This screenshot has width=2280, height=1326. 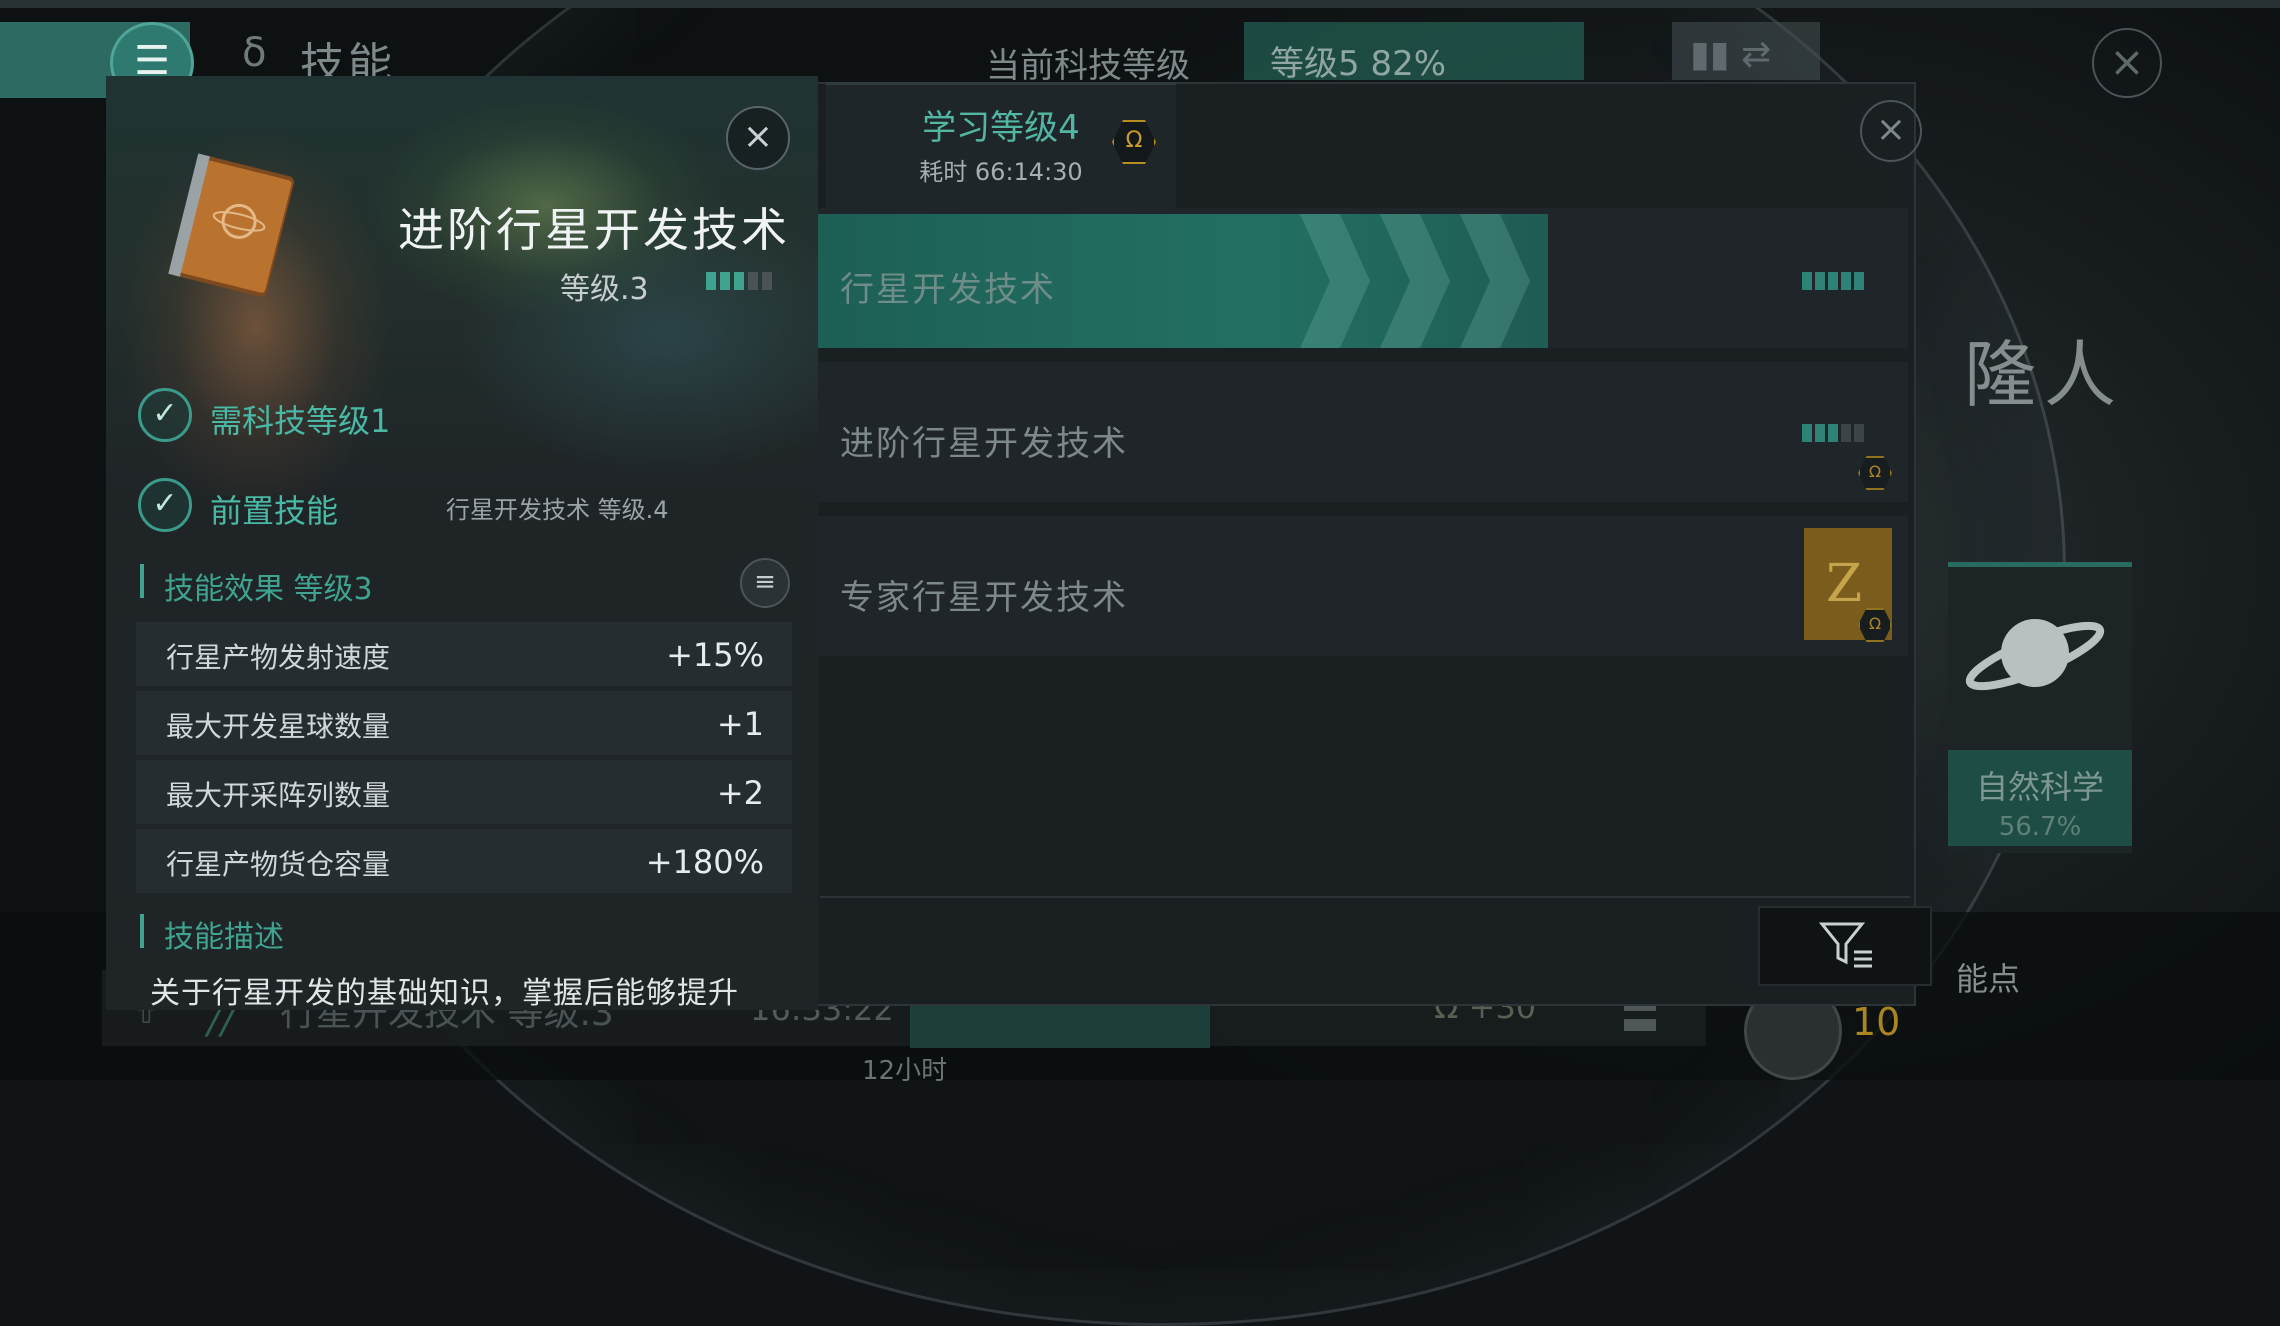 What do you see at coordinates (1891, 131) in the screenshot?
I see `panel-close-button: ×` at bounding box center [1891, 131].